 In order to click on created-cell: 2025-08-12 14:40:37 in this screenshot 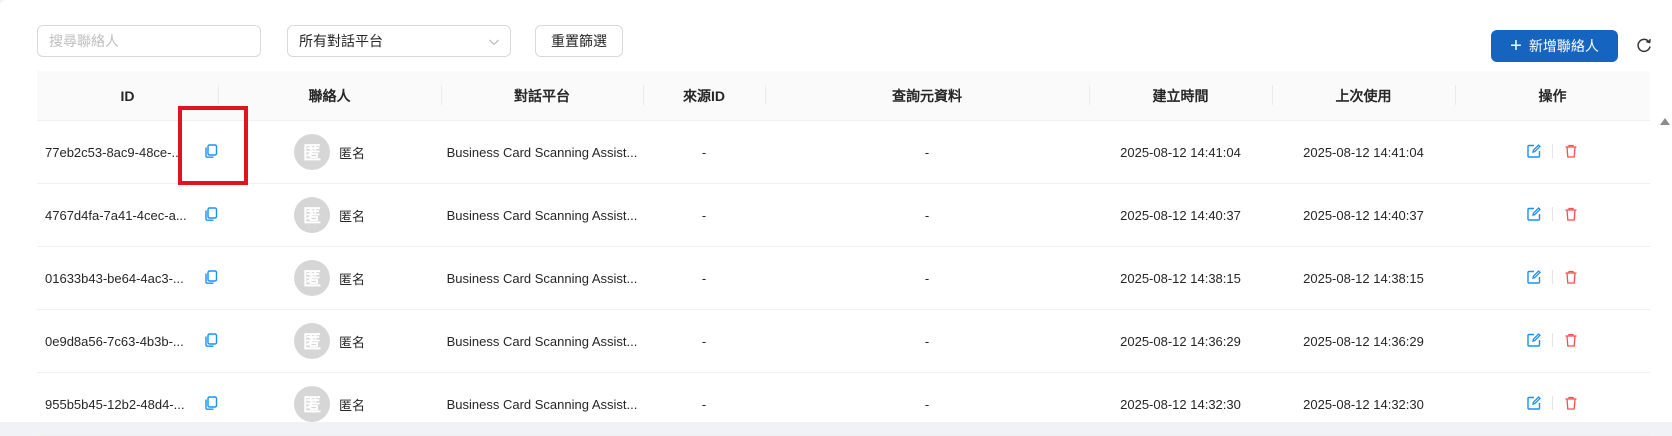, I will do `click(1180, 215)`.